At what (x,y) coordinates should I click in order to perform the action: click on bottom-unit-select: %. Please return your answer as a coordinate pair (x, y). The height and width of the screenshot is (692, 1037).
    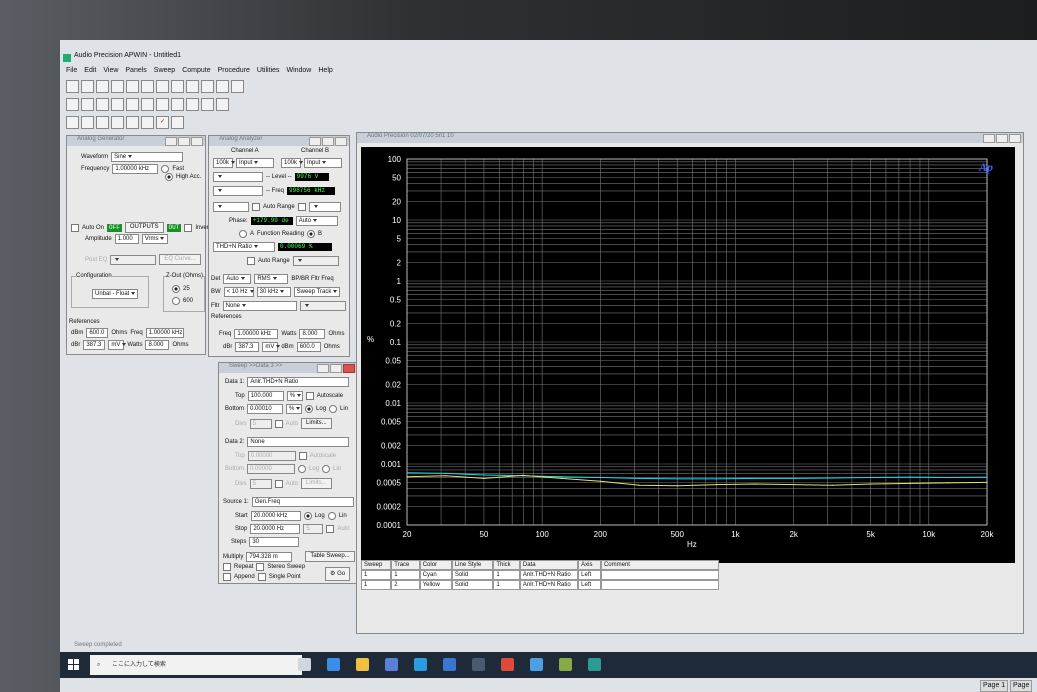
    Looking at the image, I should click on (294, 409).